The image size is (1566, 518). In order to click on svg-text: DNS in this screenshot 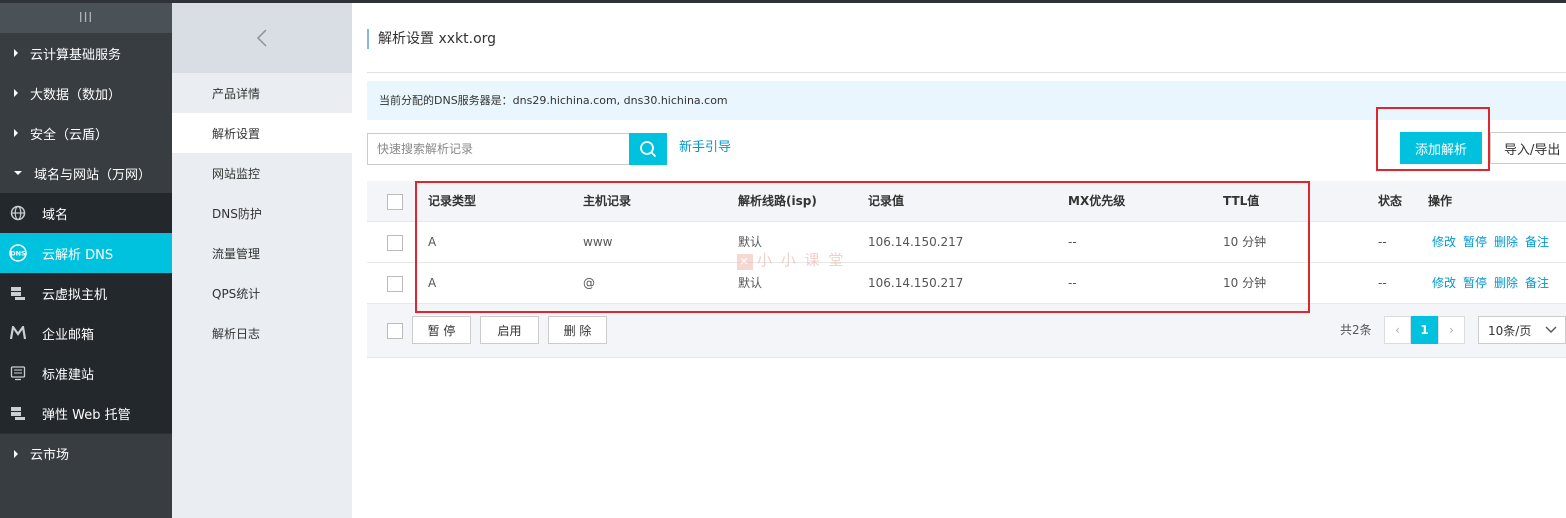, I will do `click(18, 254)`.